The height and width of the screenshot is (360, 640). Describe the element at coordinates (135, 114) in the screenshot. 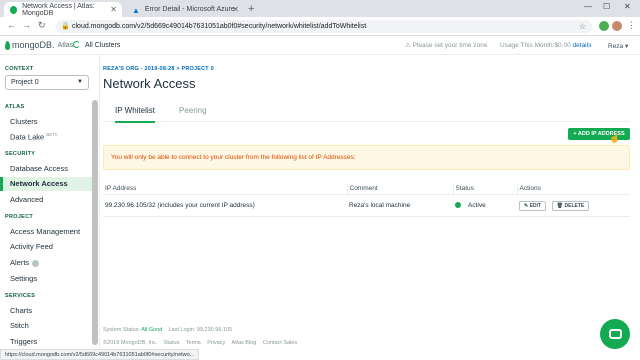

I see `tab-ip-whitelist: IP Whitelist` at that location.